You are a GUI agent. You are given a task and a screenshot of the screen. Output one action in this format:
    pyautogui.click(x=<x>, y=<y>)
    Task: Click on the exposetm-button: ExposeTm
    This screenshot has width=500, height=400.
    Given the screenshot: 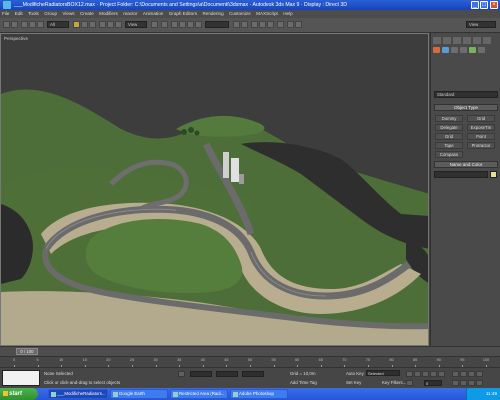 What is the action you would take?
    pyautogui.click(x=481, y=127)
    